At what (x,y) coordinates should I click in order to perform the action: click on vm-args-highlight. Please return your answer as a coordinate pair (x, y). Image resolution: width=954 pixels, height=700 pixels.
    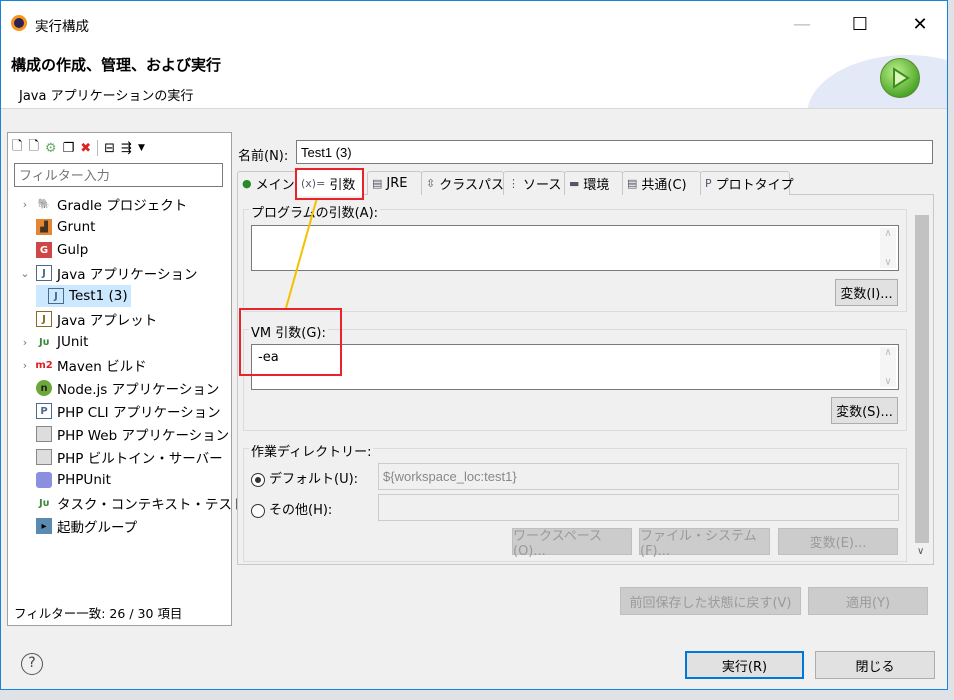
    Looking at the image, I should click on (290, 342).